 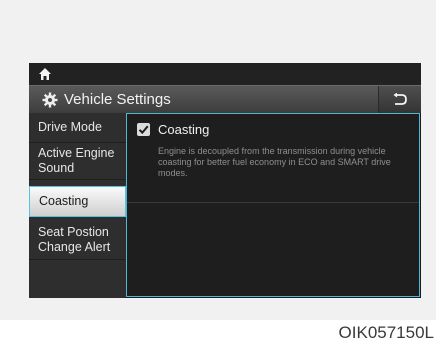 What do you see at coordinates (225, 74) in the screenshot?
I see `status-bar` at bounding box center [225, 74].